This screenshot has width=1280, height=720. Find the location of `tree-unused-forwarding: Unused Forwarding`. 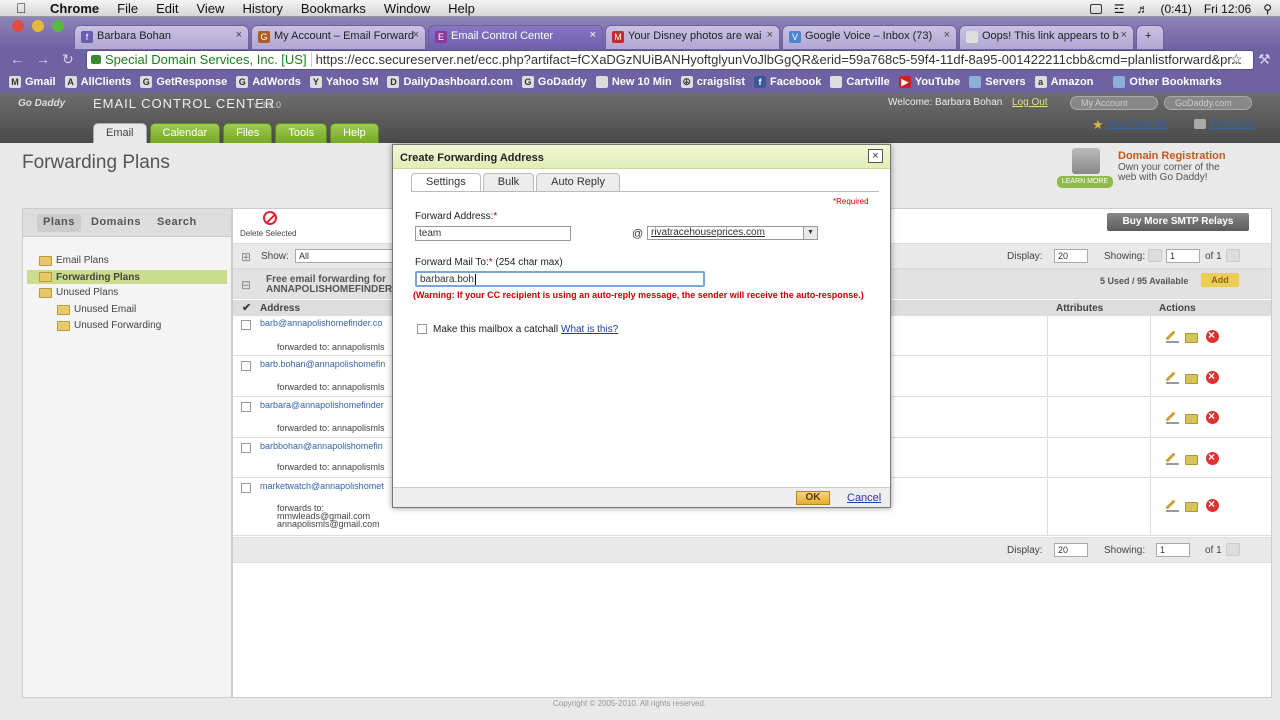

tree-unused-forwarding: Unused Forwarding is located at coordinates (109, 325).